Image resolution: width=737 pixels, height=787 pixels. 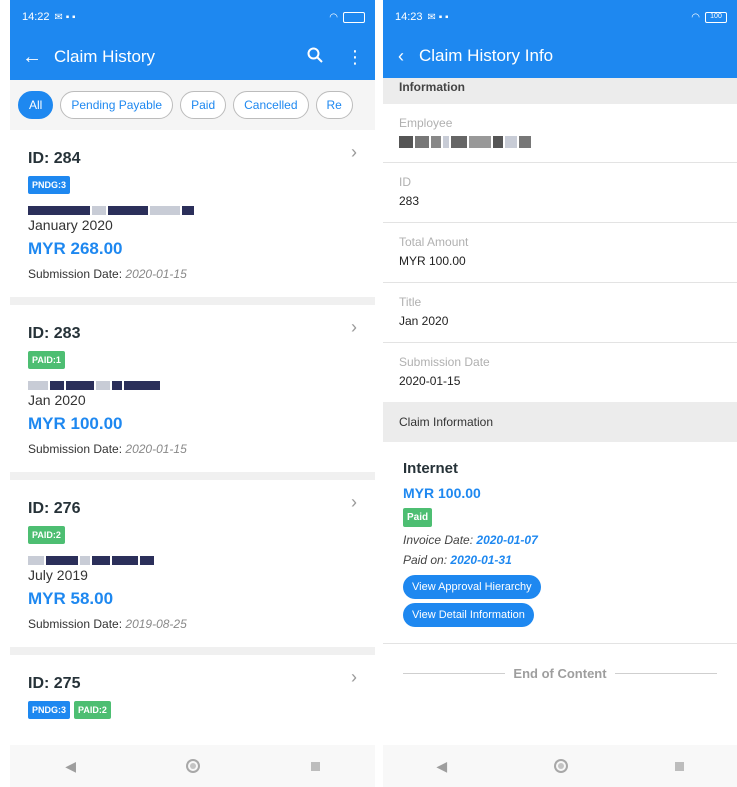 I want to click on filter-chips: All Pending Payable Paid Cancelled Re, so click(x=192, y=105).